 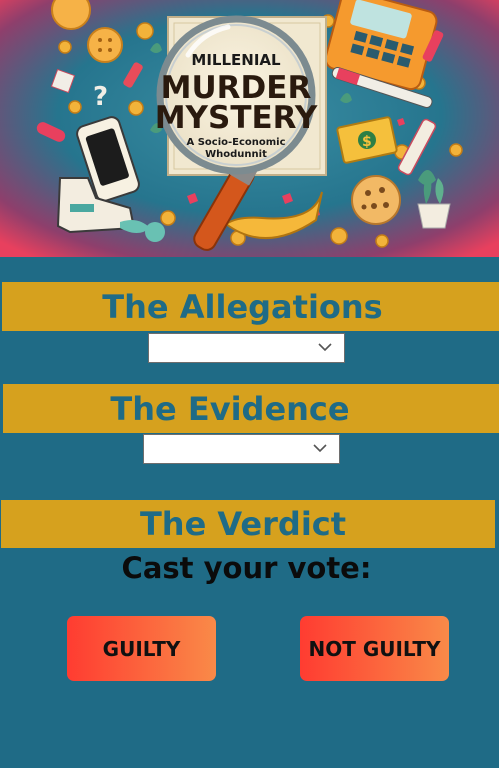 I want to click on poster-subtitle-line1: A Socio-Economic, so click(x=235, y=142).